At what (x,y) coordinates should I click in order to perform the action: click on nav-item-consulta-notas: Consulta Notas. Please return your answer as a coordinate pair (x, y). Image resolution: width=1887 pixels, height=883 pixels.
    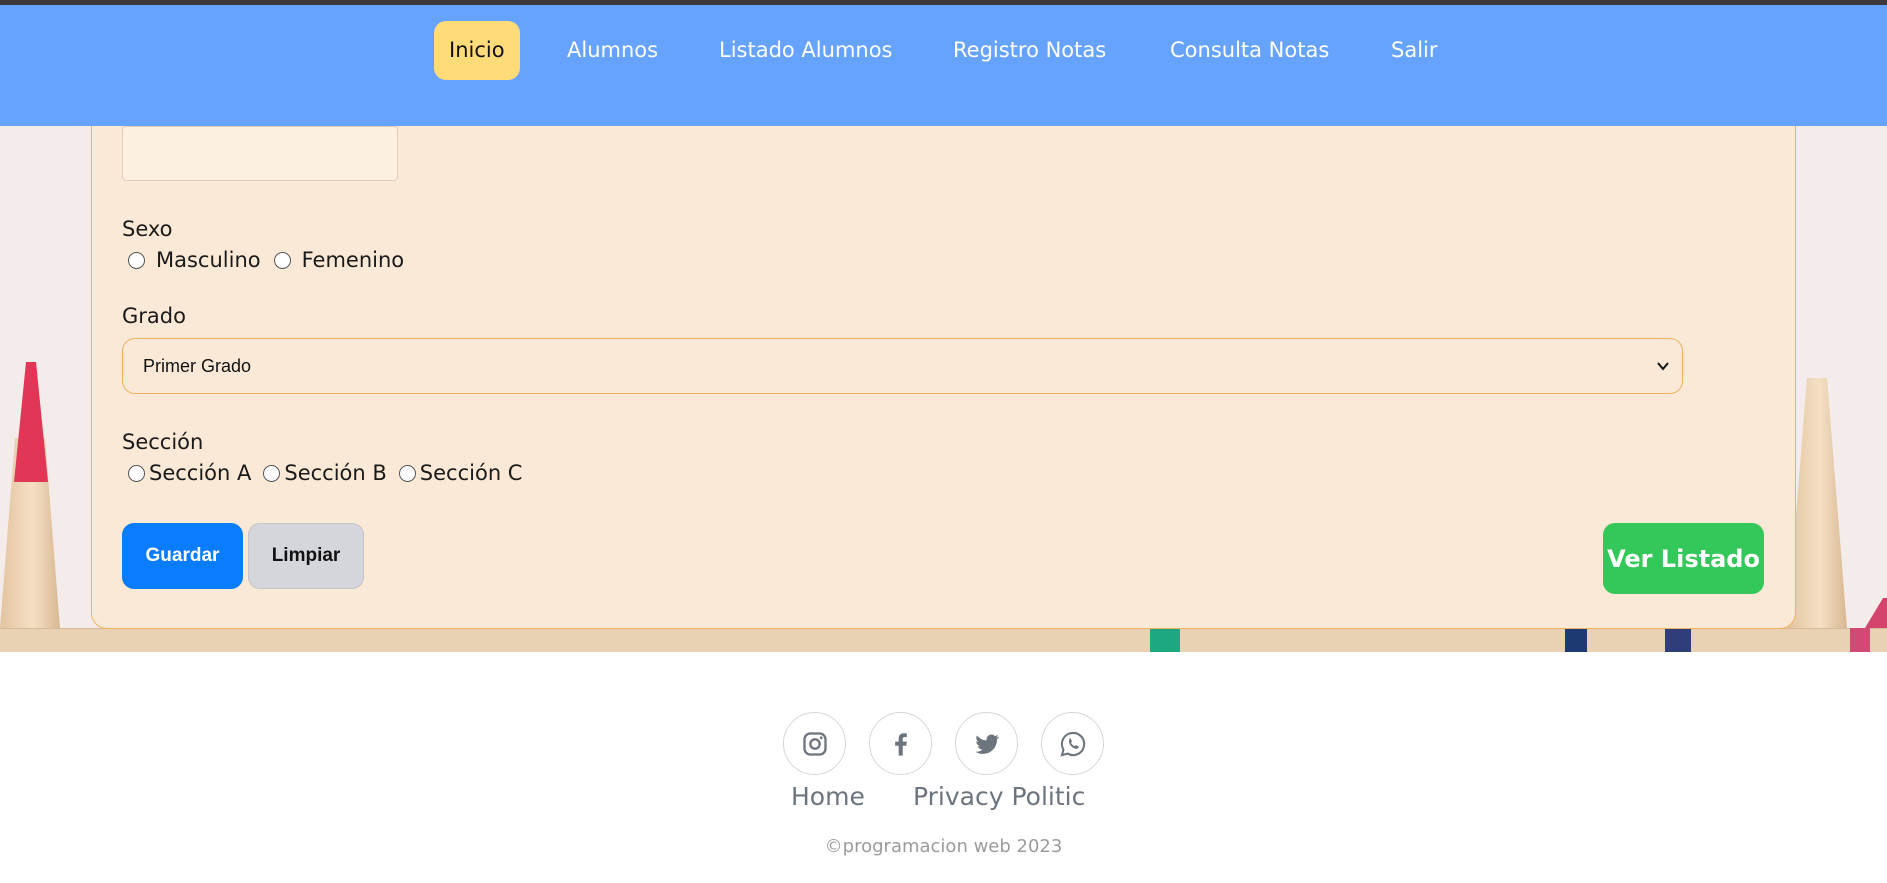
    Looking at the image, I should click on (1249, 50).